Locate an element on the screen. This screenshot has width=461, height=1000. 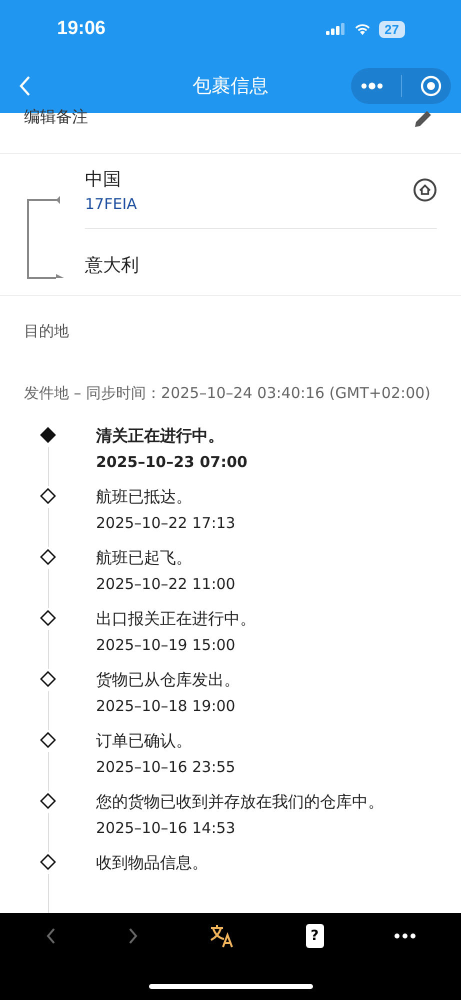
translate-icon is located at coordinates (222, 936).